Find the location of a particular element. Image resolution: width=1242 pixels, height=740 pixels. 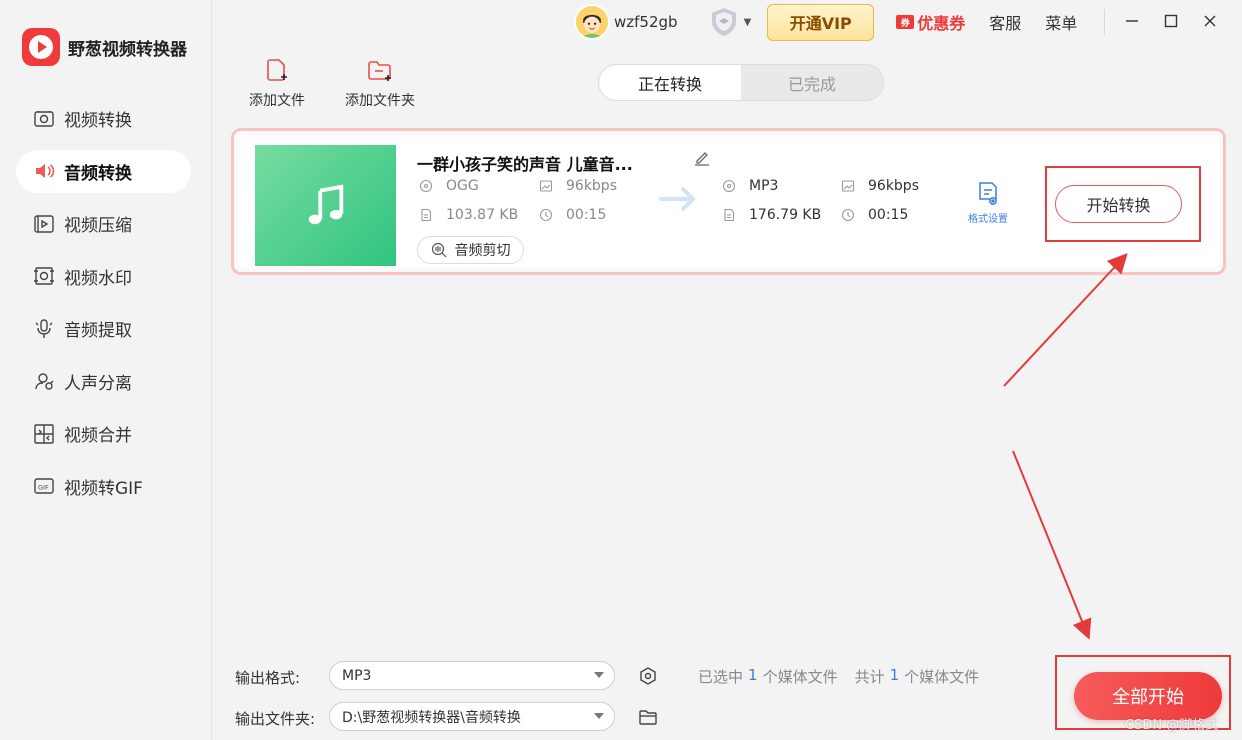

vip-button: 开通VIP is located at coordinates (821, 22).